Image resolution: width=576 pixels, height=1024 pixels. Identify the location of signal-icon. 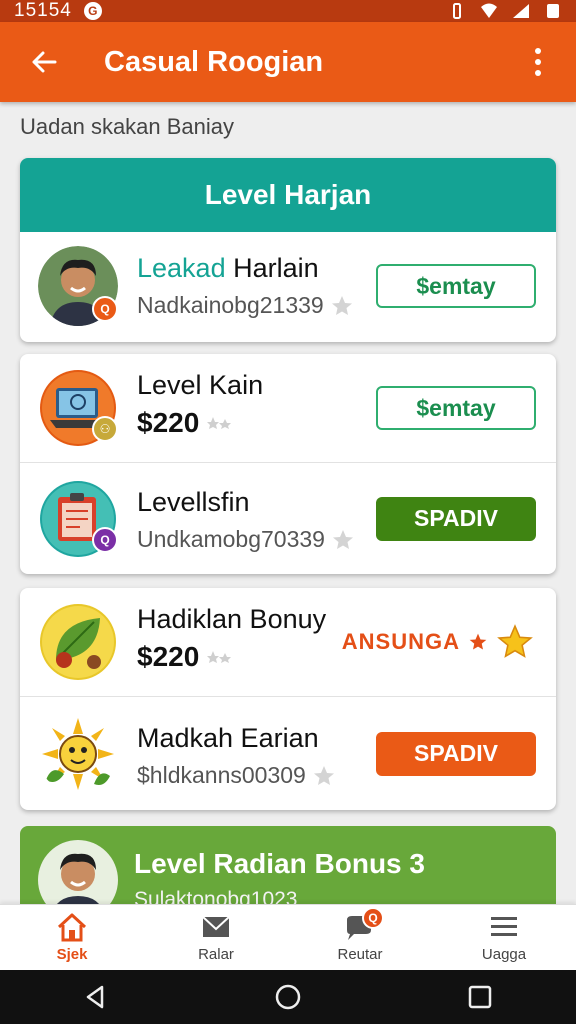
(521, 11).